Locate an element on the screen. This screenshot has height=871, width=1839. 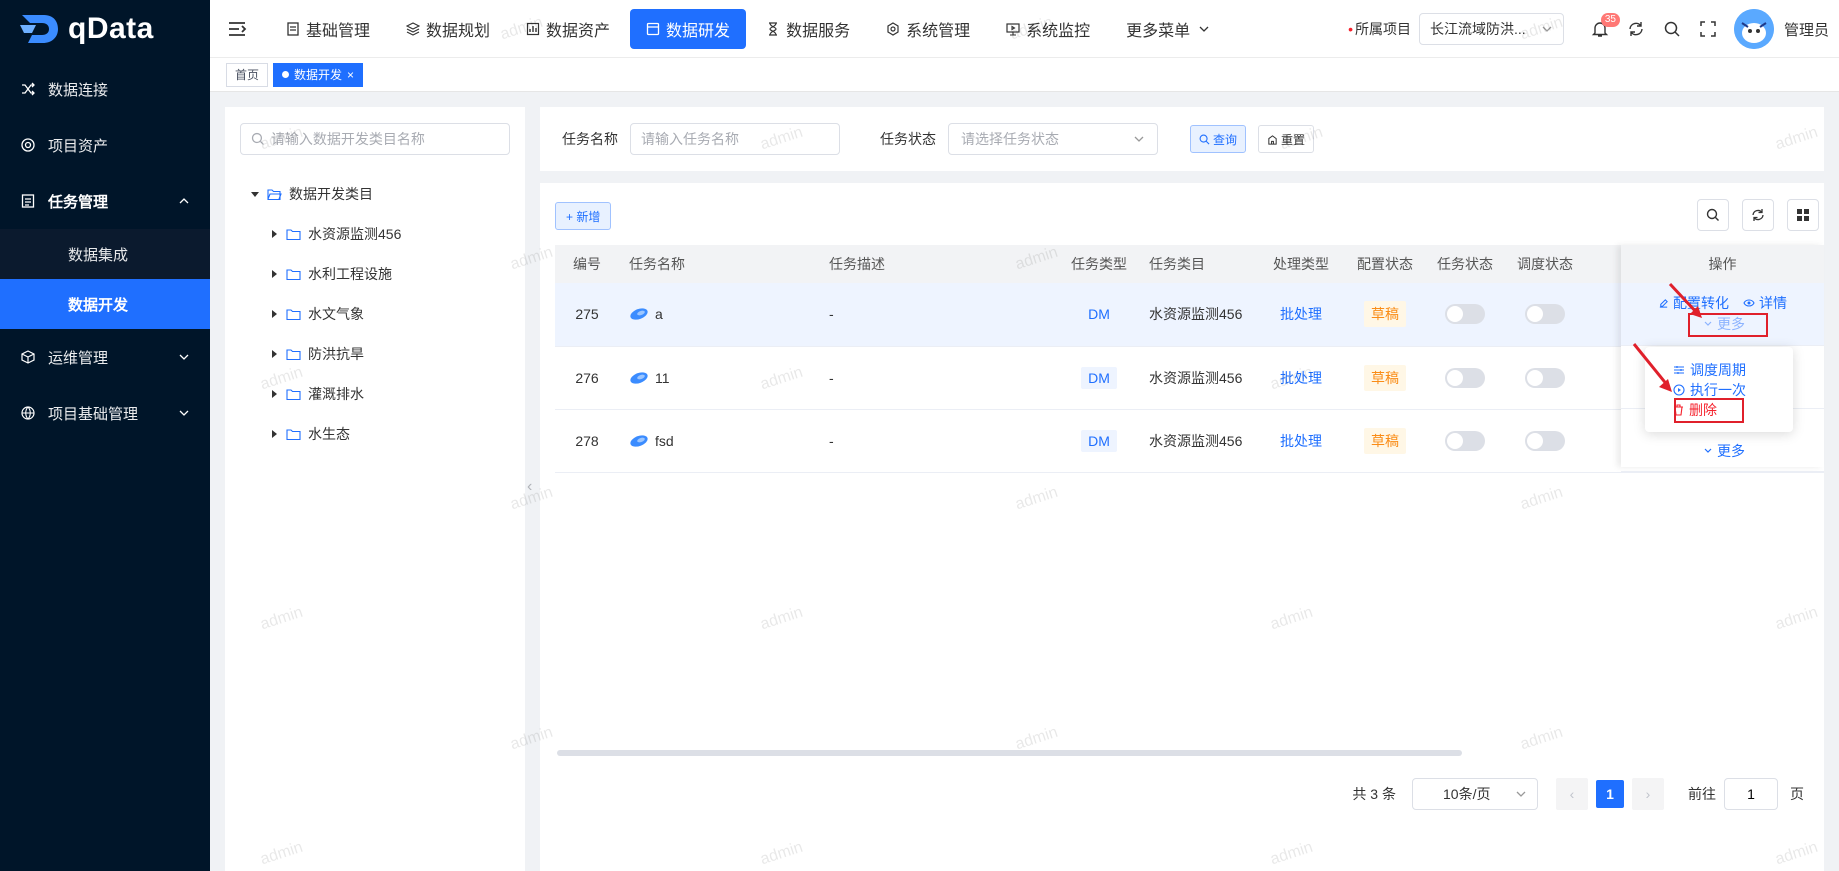
sidebar-submenu: 数据集成 数据开发 is located at coordinates (105, 279).